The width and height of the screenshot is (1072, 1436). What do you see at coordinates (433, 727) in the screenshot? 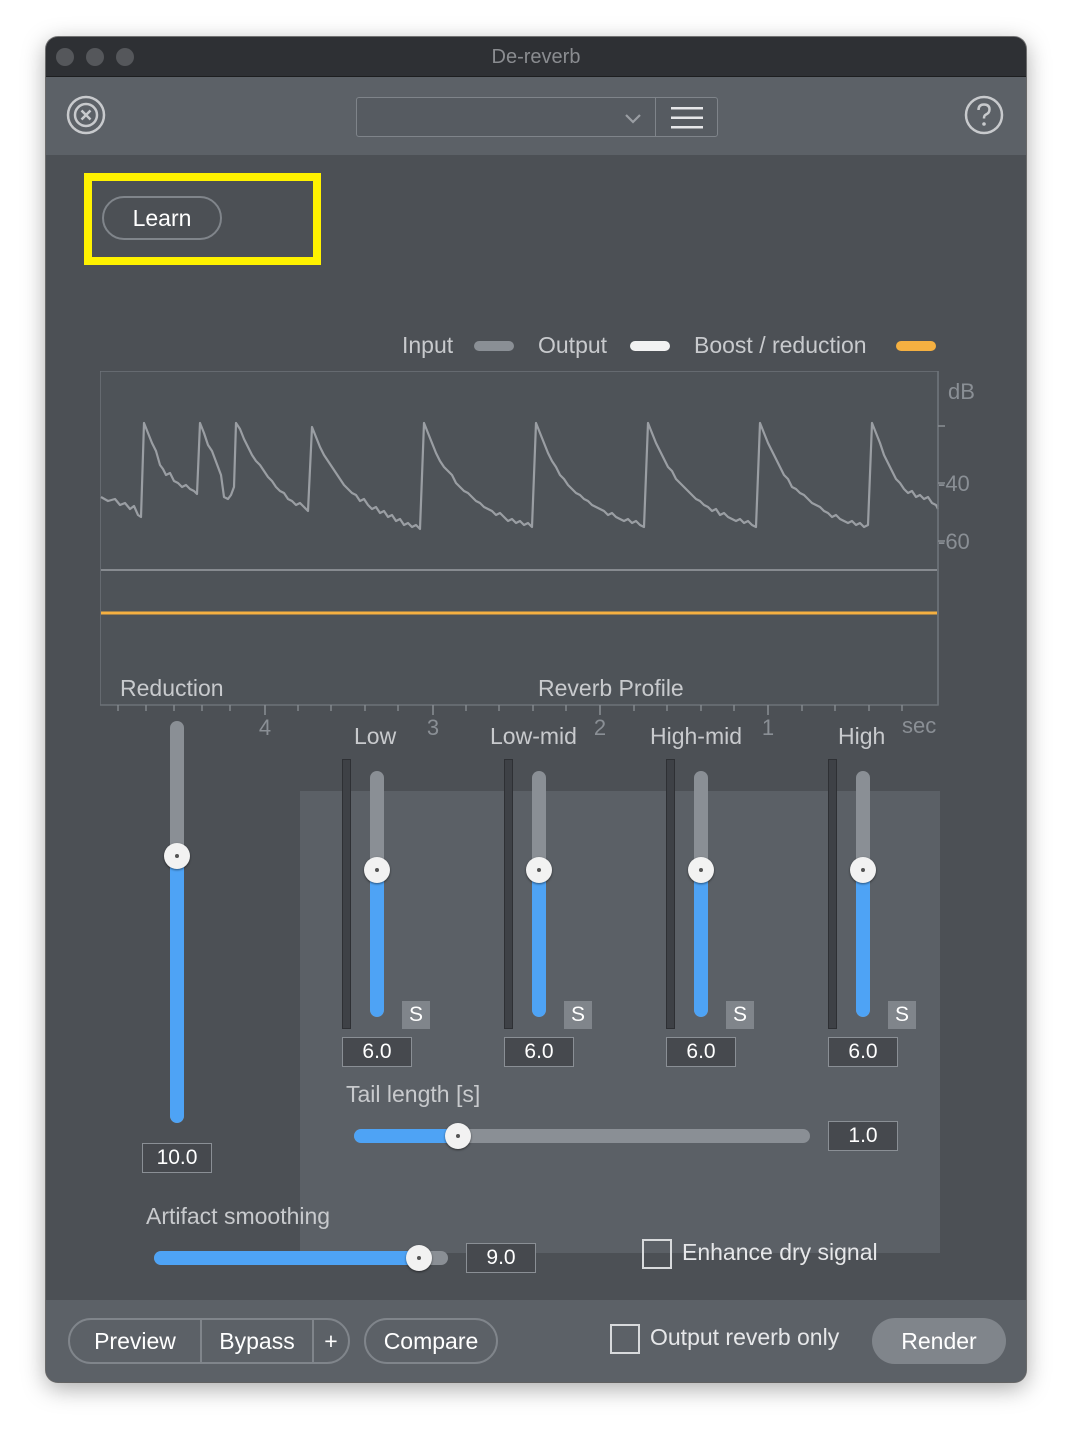
I see `x-tick-label: 3` at bounding box center [433, 727].